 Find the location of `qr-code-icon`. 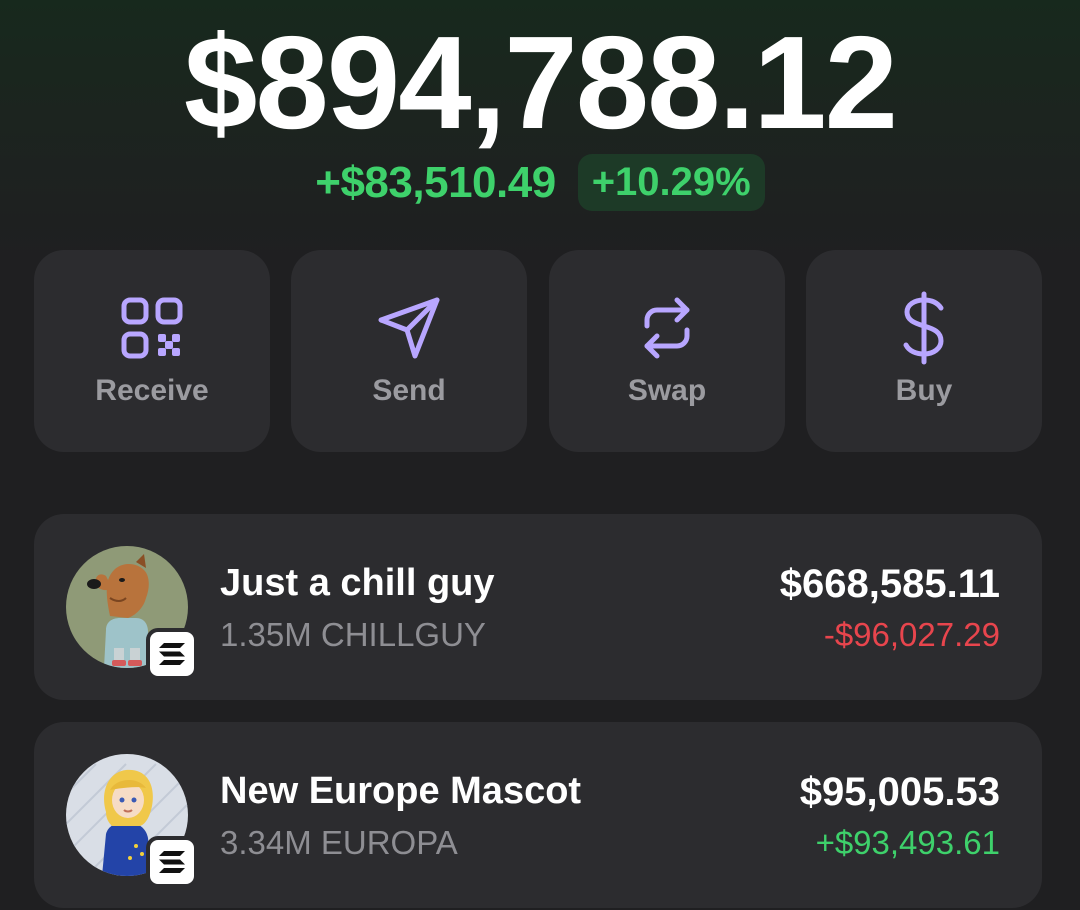

qr-code-icon is located at coordinates (152, 328).